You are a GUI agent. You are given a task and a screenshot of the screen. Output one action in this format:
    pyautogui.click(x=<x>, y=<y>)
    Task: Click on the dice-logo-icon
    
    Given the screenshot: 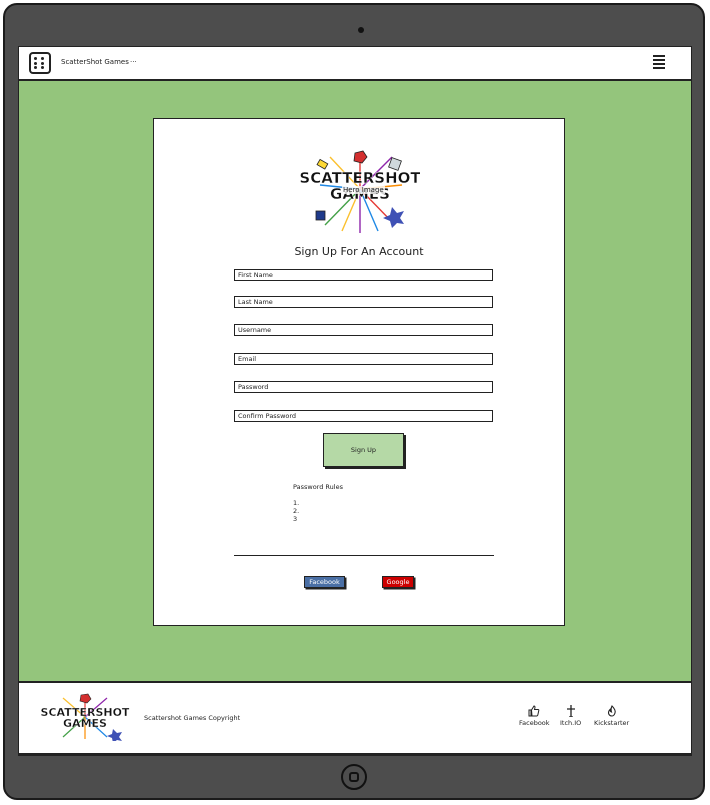 What is the action you would take?
    pyautogui.click(x=40, y=63)
    